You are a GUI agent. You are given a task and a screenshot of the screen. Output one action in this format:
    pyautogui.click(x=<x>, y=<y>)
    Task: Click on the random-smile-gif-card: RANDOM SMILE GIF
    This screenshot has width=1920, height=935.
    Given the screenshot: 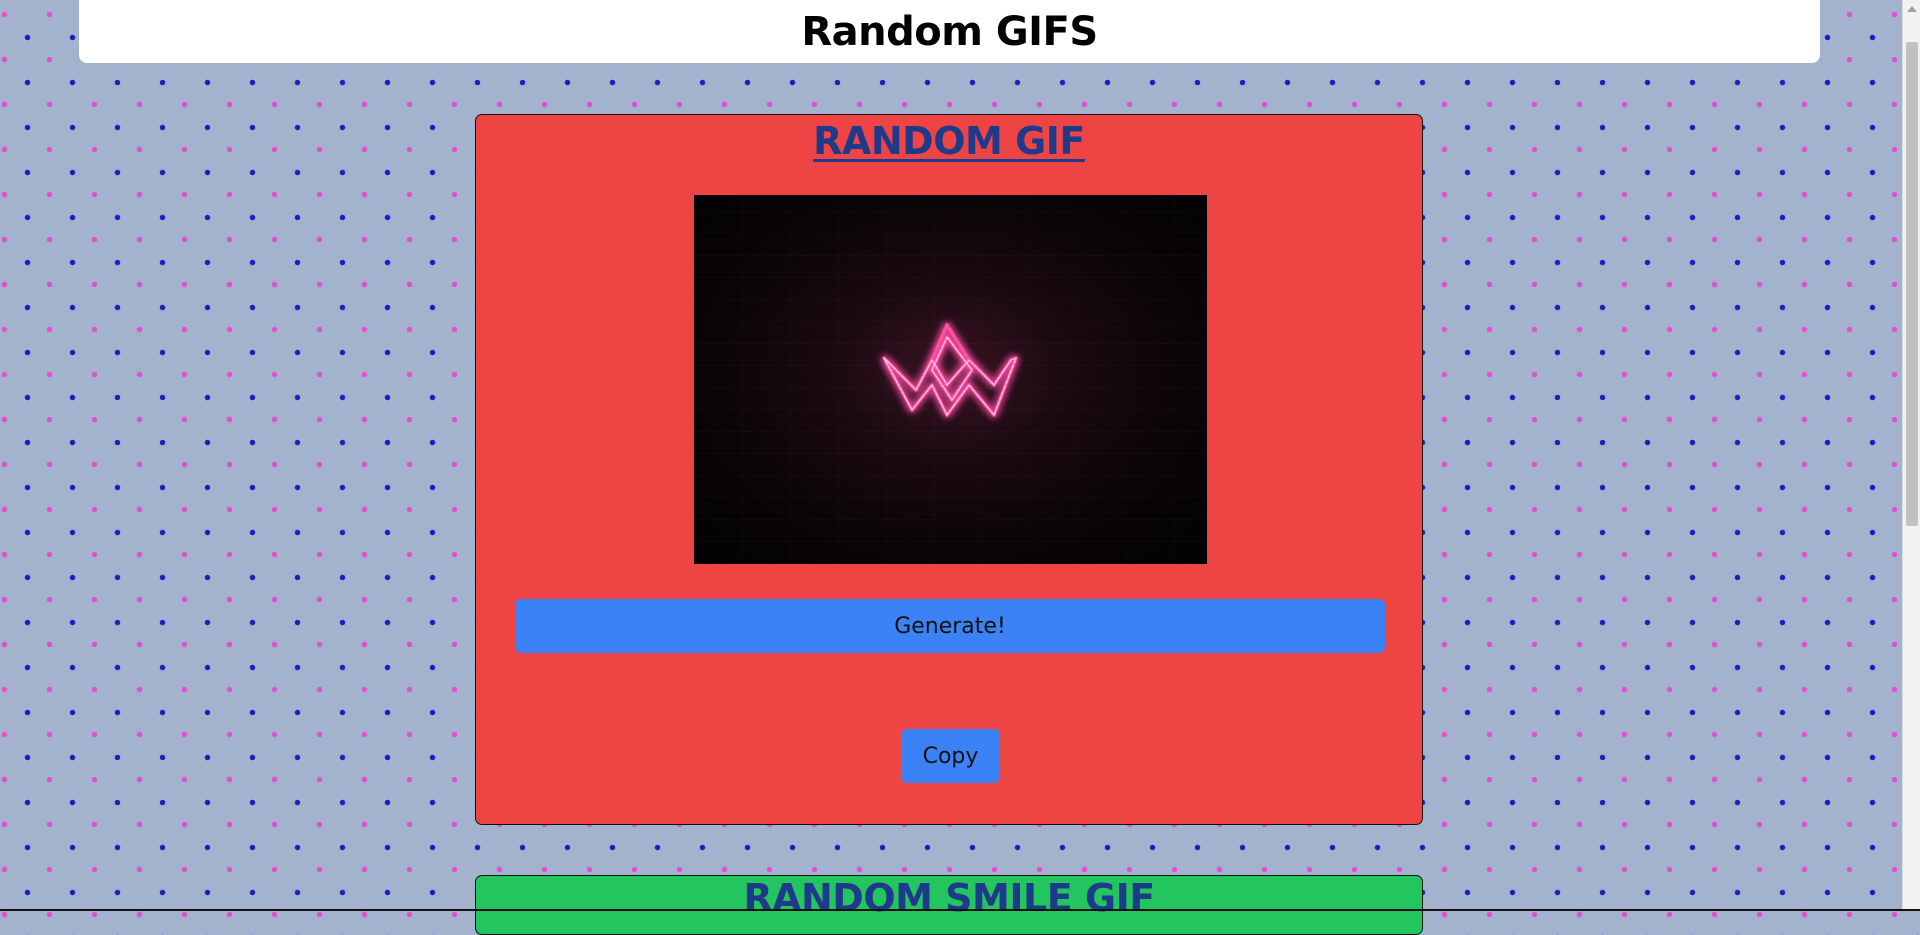 What is the action you would take?
    pyautogui.click(x=949, y=905)
    